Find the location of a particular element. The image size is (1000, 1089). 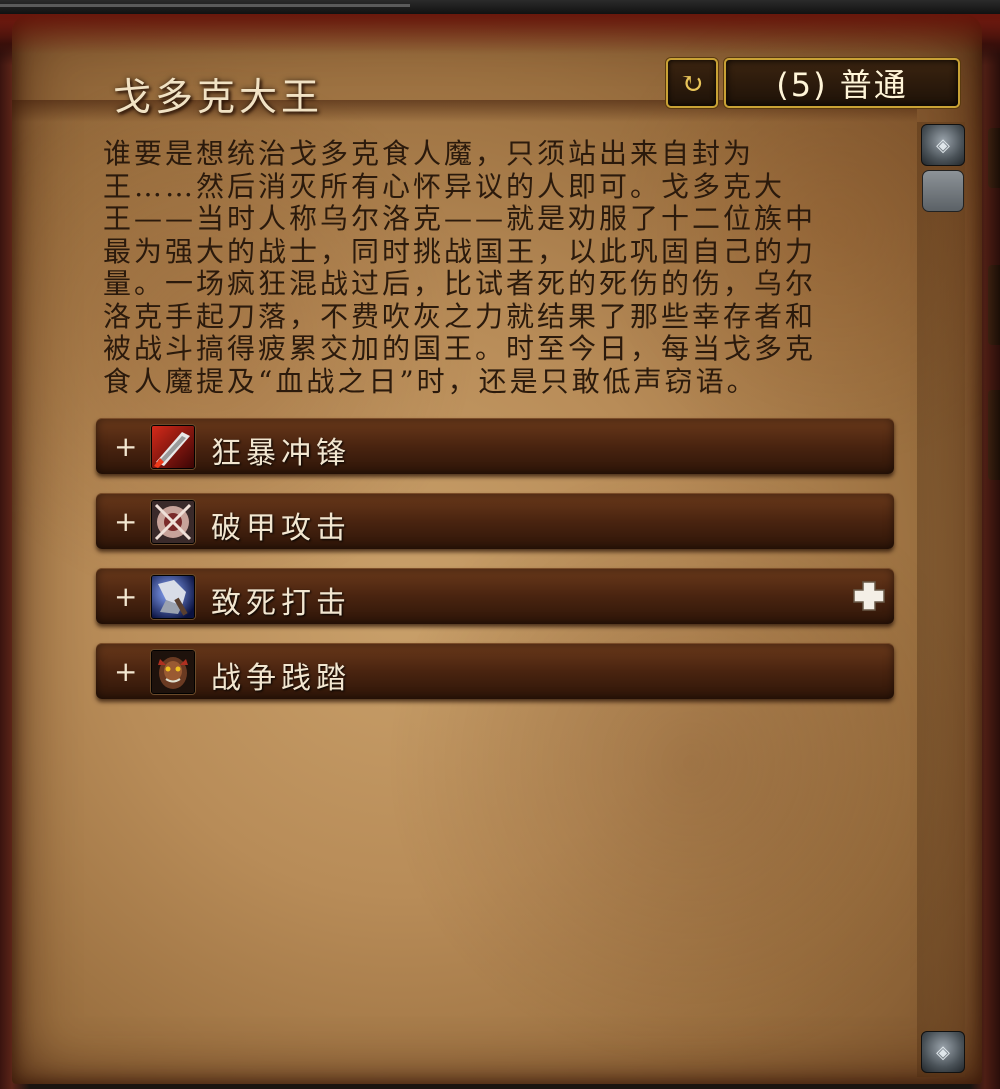

difficulty-button: (5) 普通 is located at coordinates (842, 83).